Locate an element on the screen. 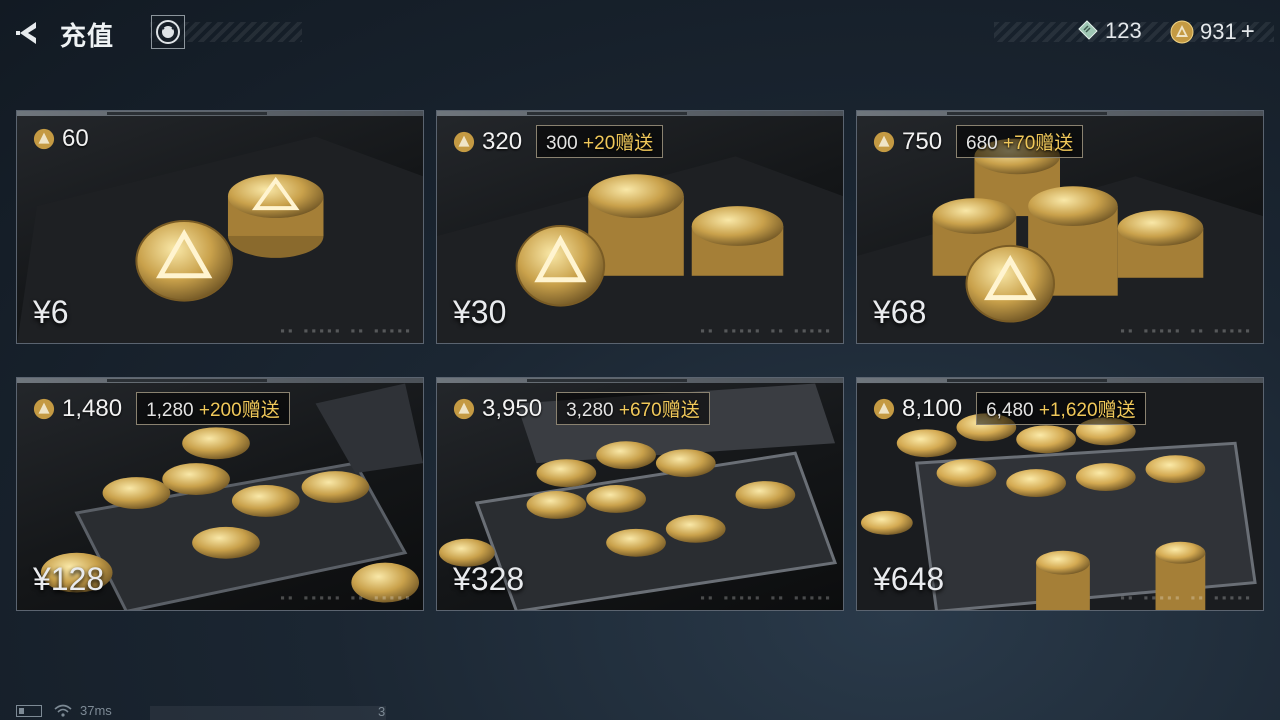  system-status: 37ms is located at coordinates (64, 710).